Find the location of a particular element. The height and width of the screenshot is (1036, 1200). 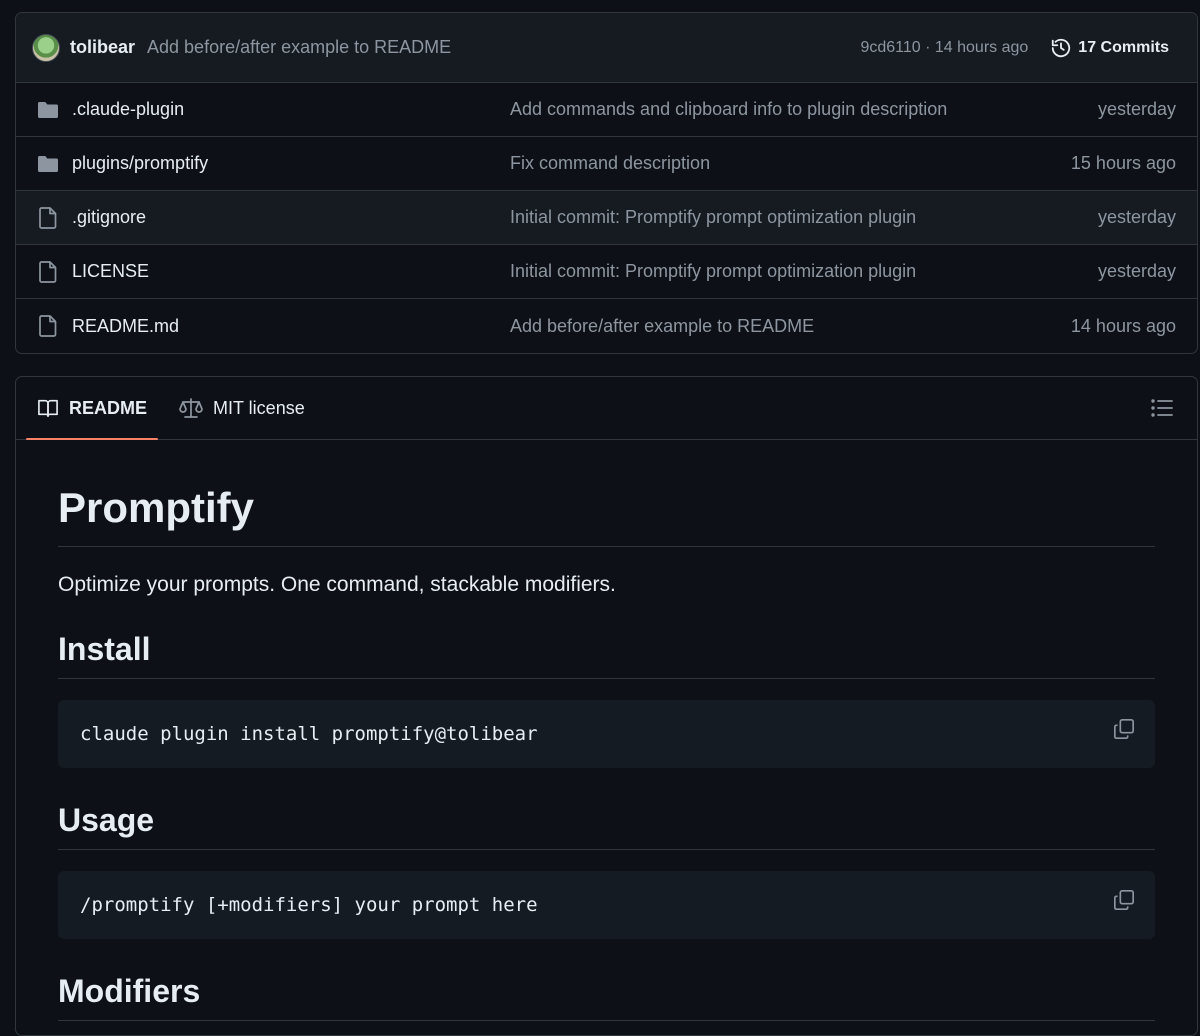

commits-count: 17 Commits is located at coordinates (1123, 47).